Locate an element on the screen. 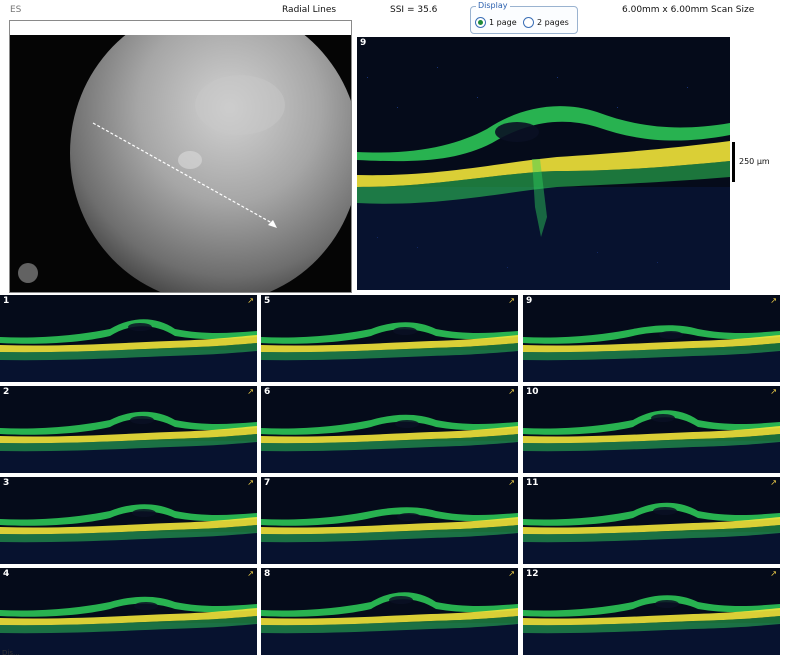 This screenshot has width=800, height=657. scale-bar-label: 250 µm is located at coordinates (754, 161).